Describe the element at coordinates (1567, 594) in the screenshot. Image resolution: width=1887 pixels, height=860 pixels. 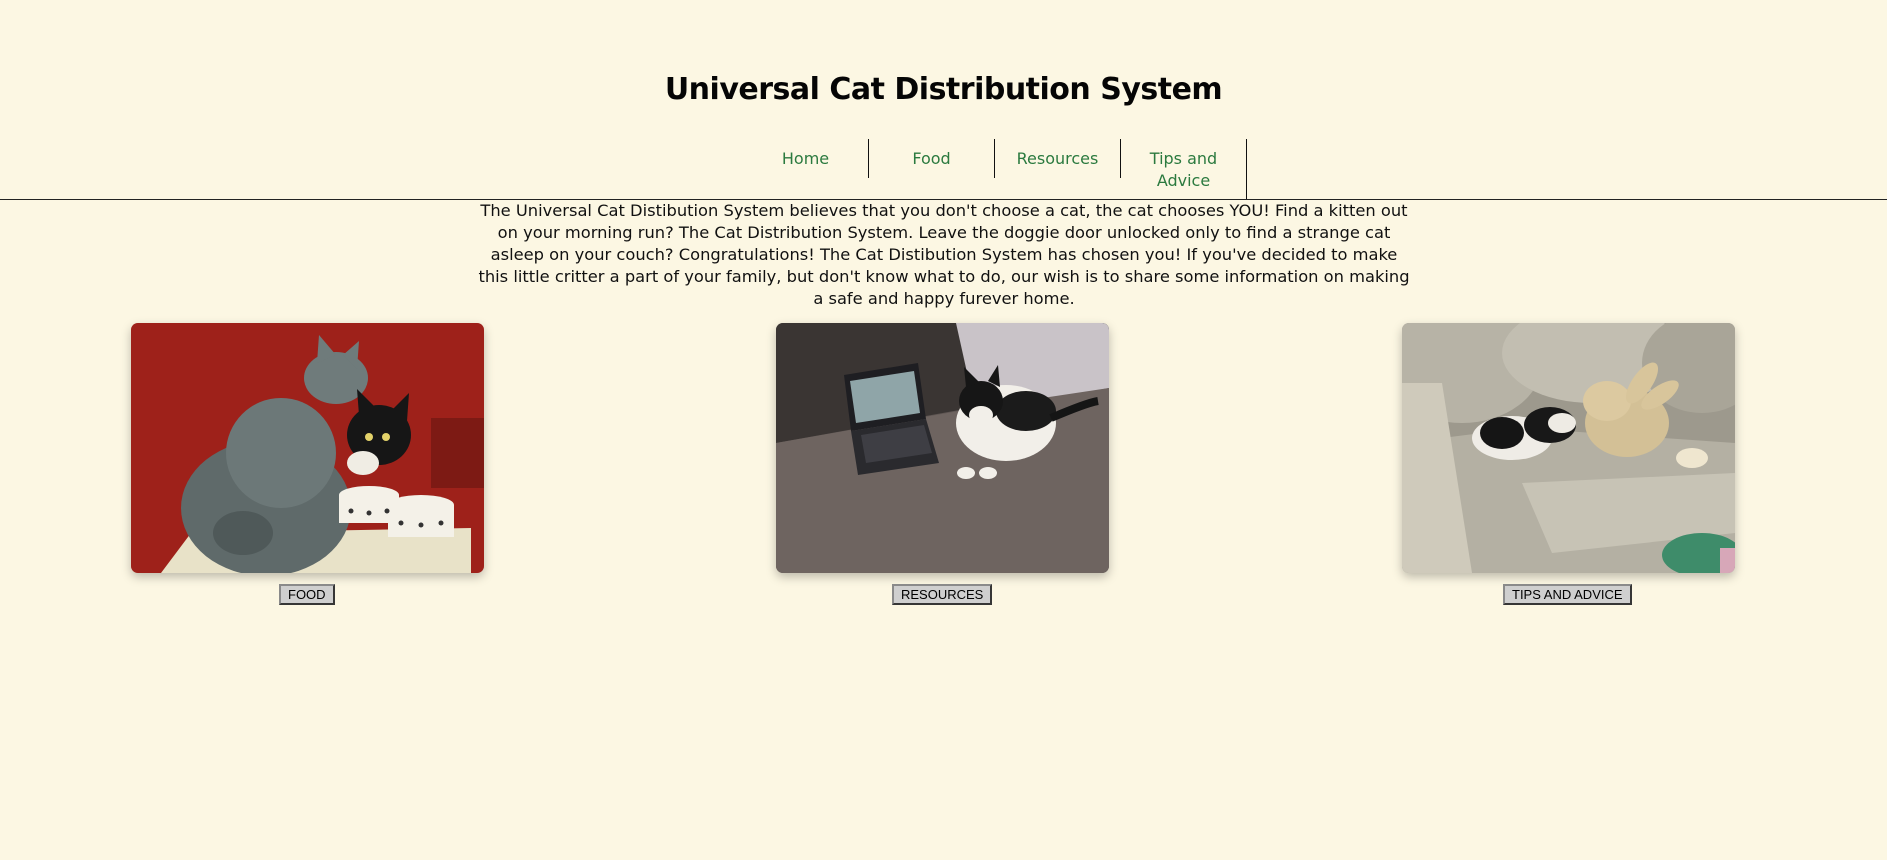
I see `tips-and-advice-button: TIPS AND ADVICE` at that location.